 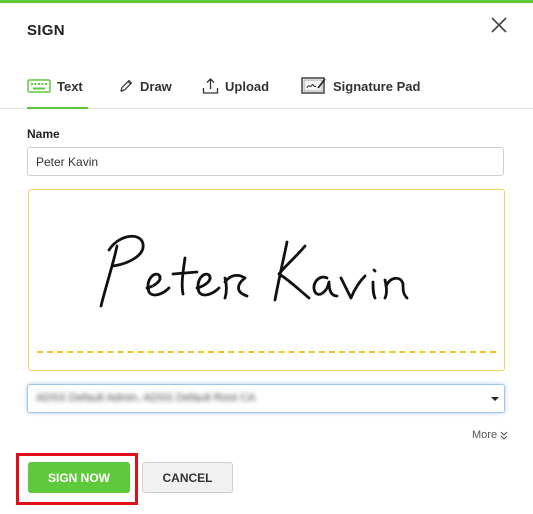 What do you see at coordinates (126, 86) in the screenshot?
I see `pen-icon` at bounding box center [126, 86].